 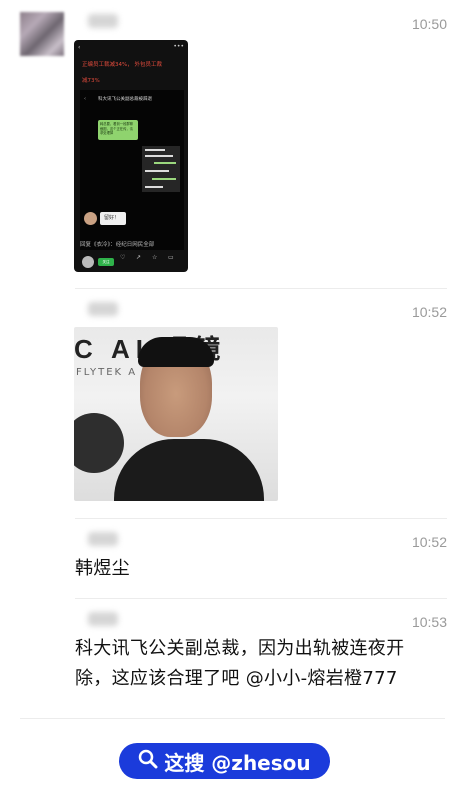 What do you see at coordinates (260, 664) in the screenshot?
I see `message-text: 科大讯飞公关副总裁，因为出轨被连夜开 除，这应该合理了吧 @小小-熔岩橙777` at bounding box center [260, 664].